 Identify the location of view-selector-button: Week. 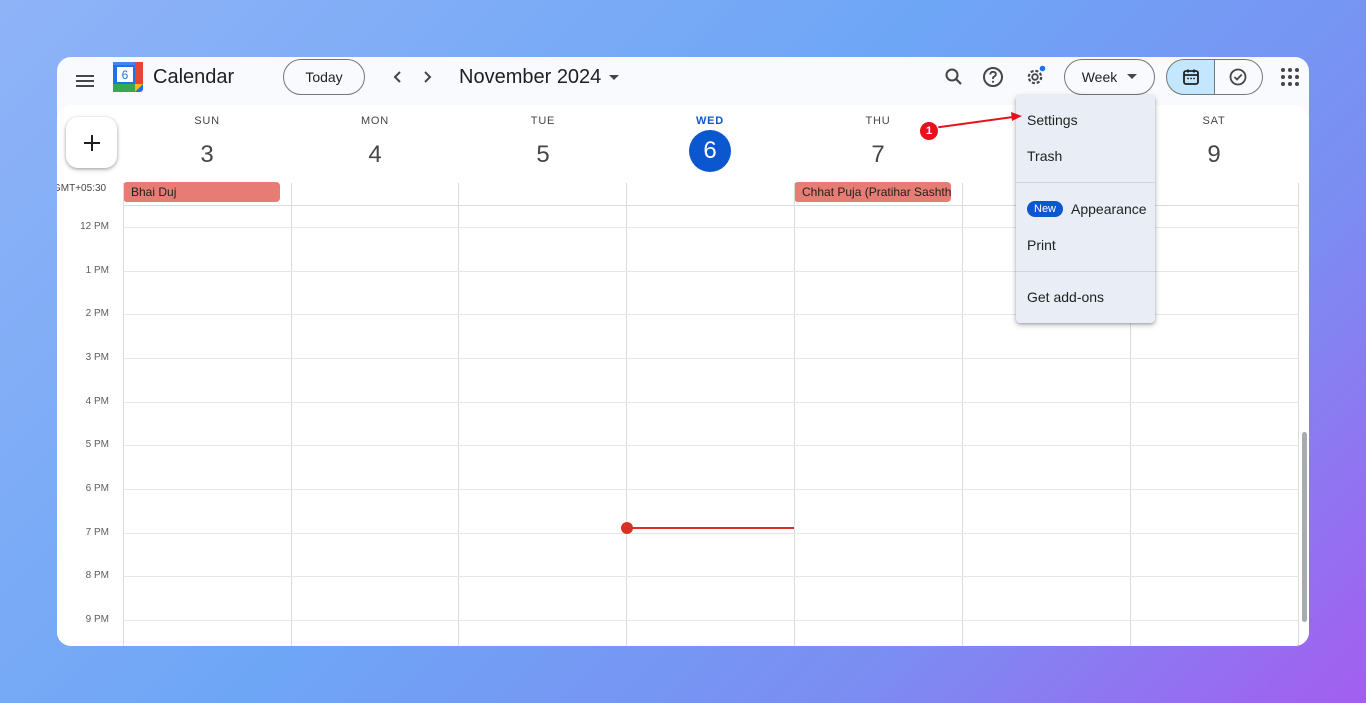
(1109, 77).